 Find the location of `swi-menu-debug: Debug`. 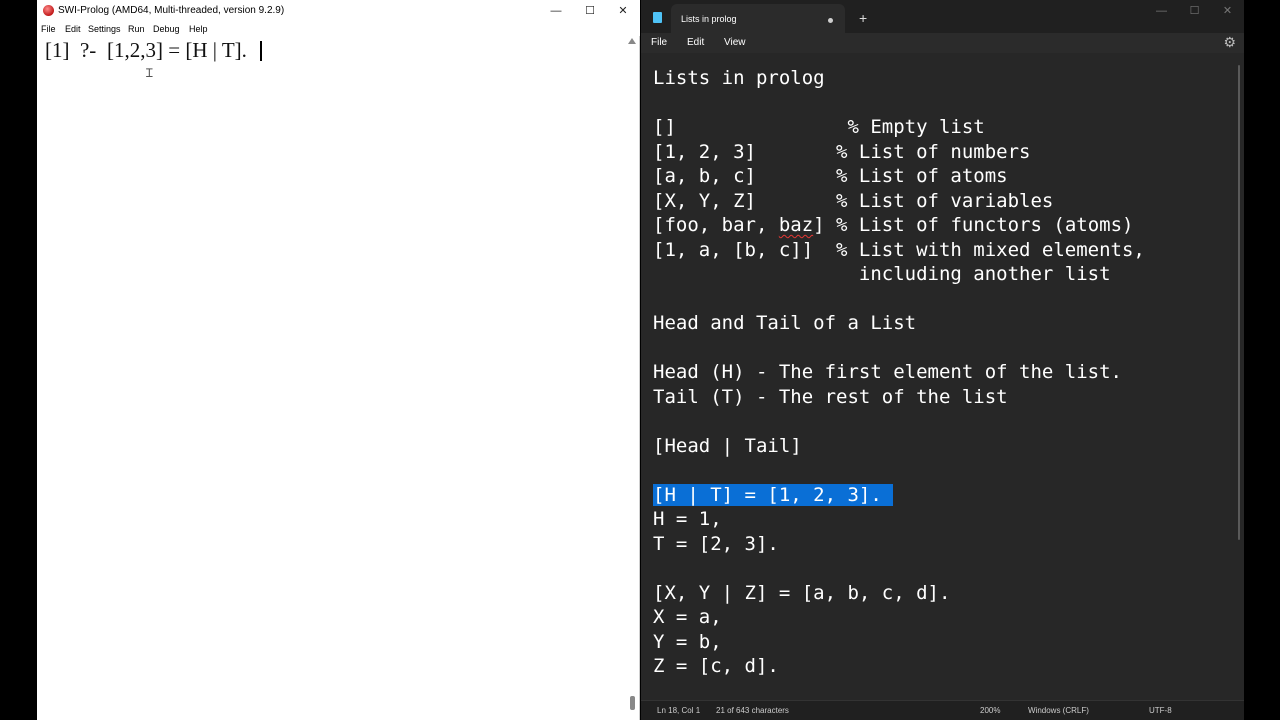

swi-menu-debug: Debug is located at coordinates (166, 29).